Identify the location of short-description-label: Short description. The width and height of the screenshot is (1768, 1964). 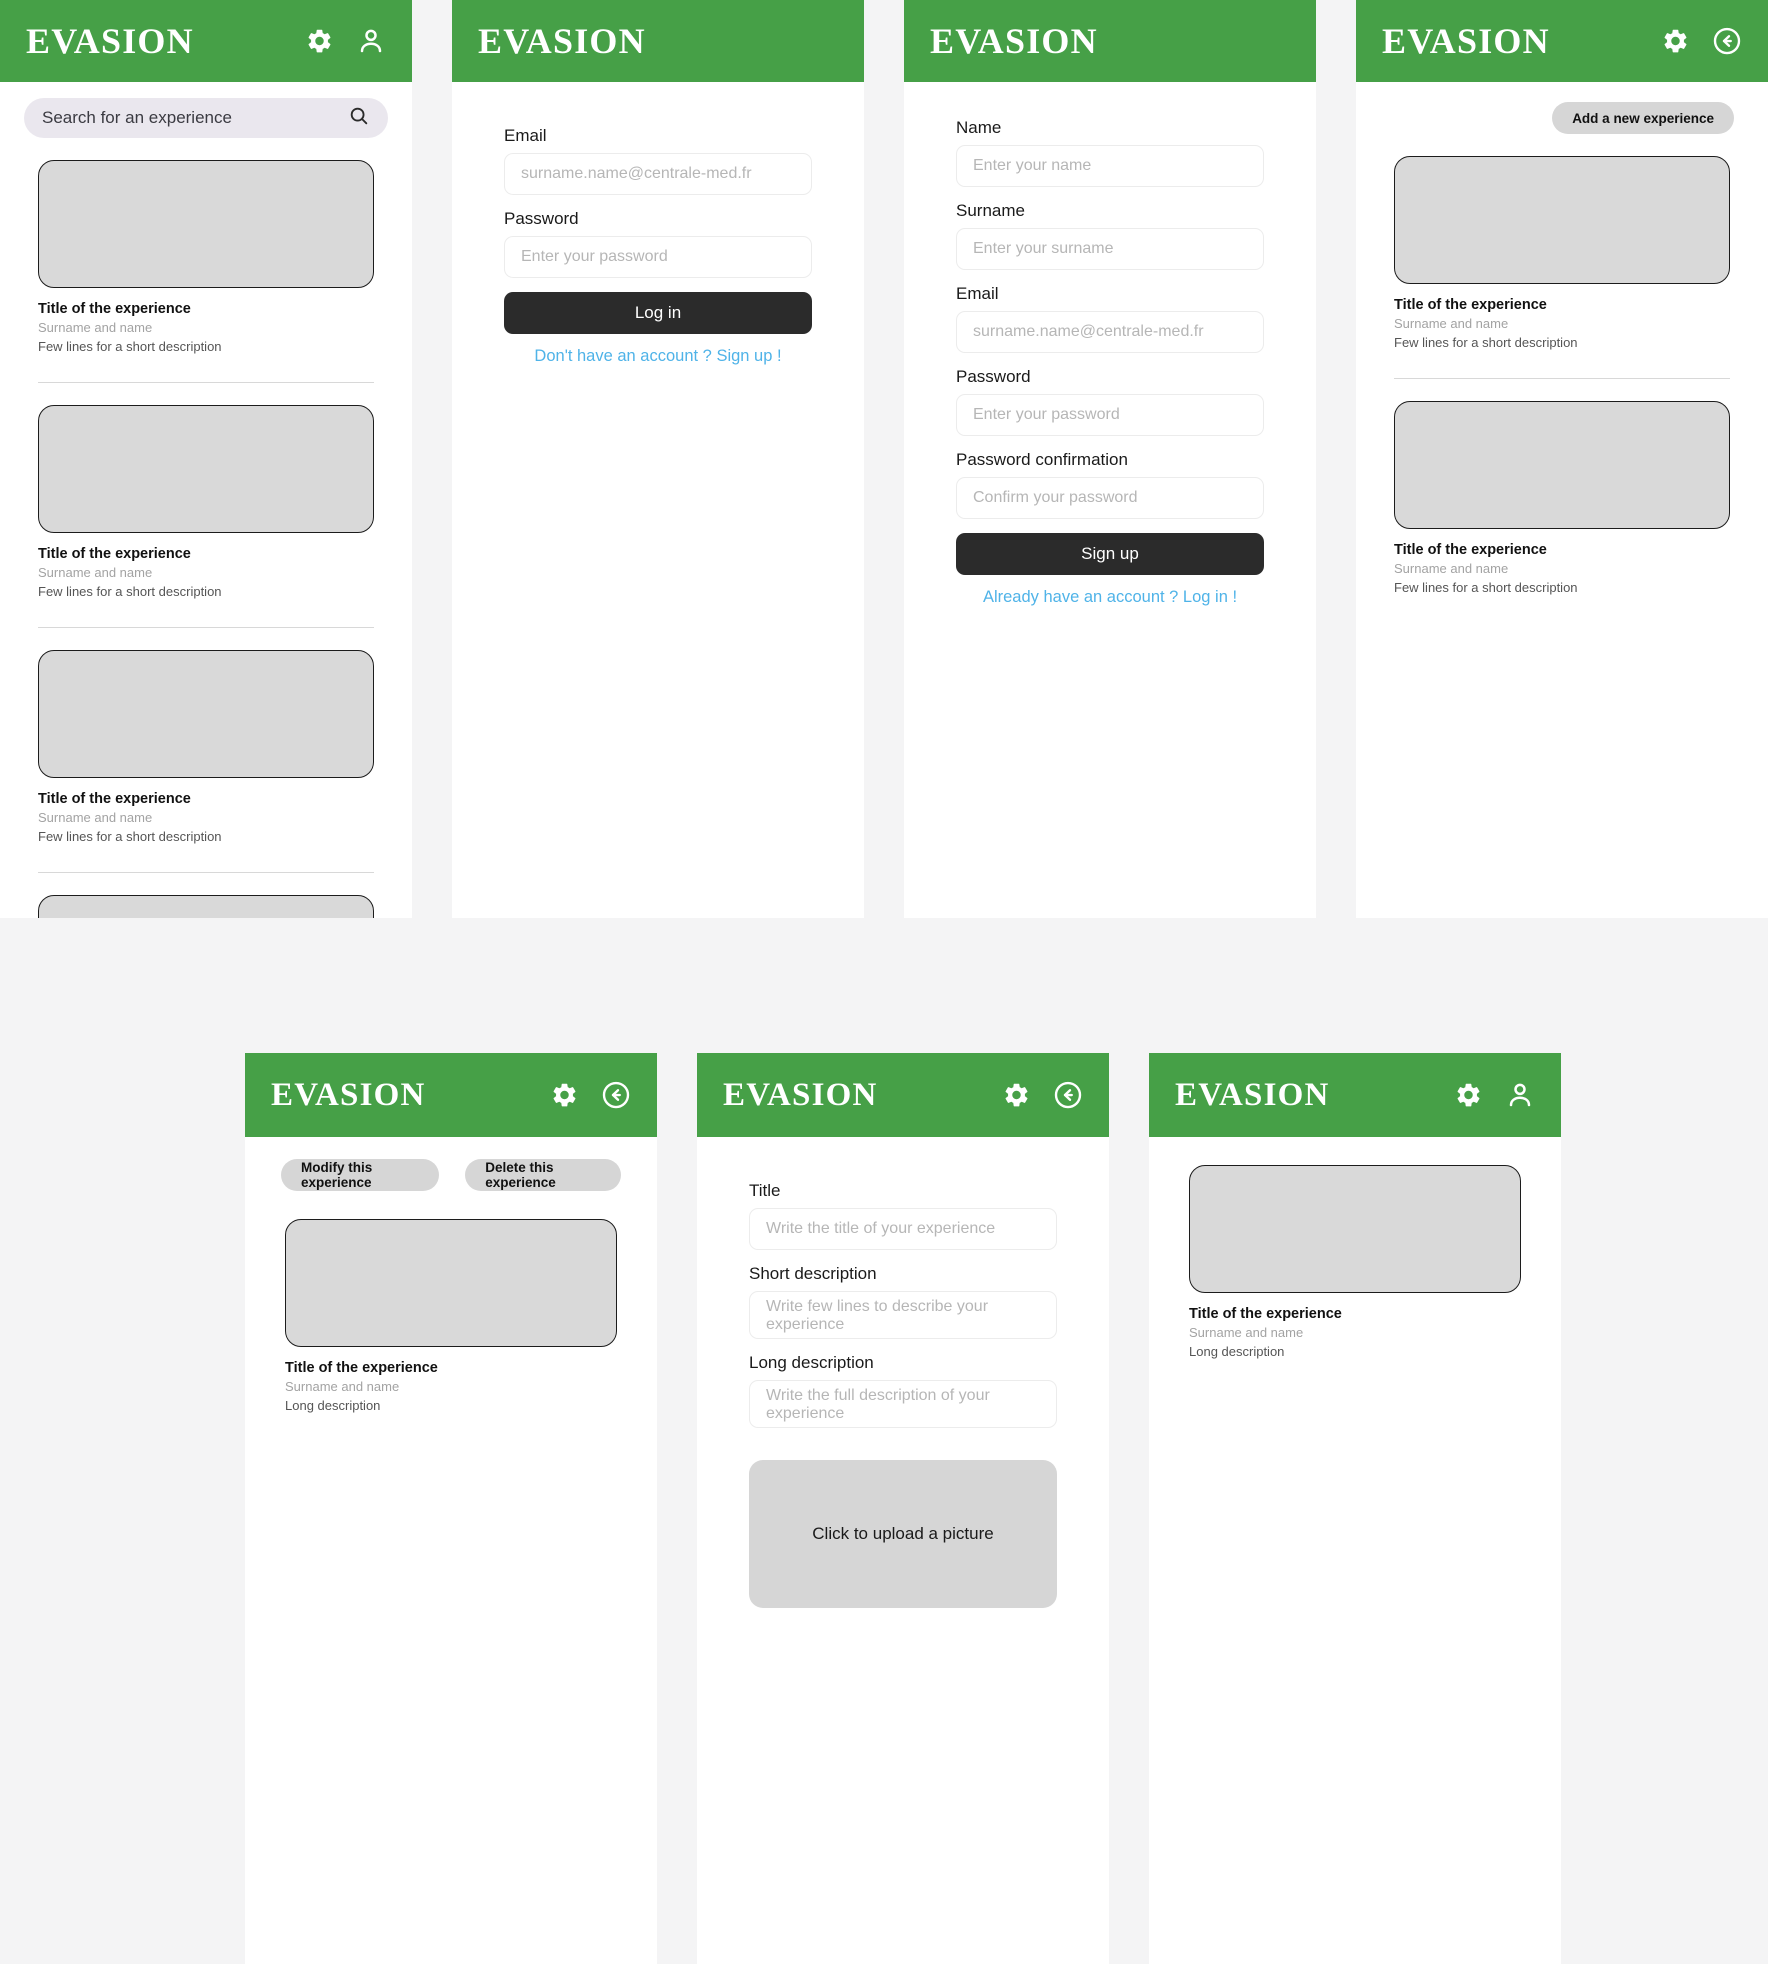
(813, 1273).